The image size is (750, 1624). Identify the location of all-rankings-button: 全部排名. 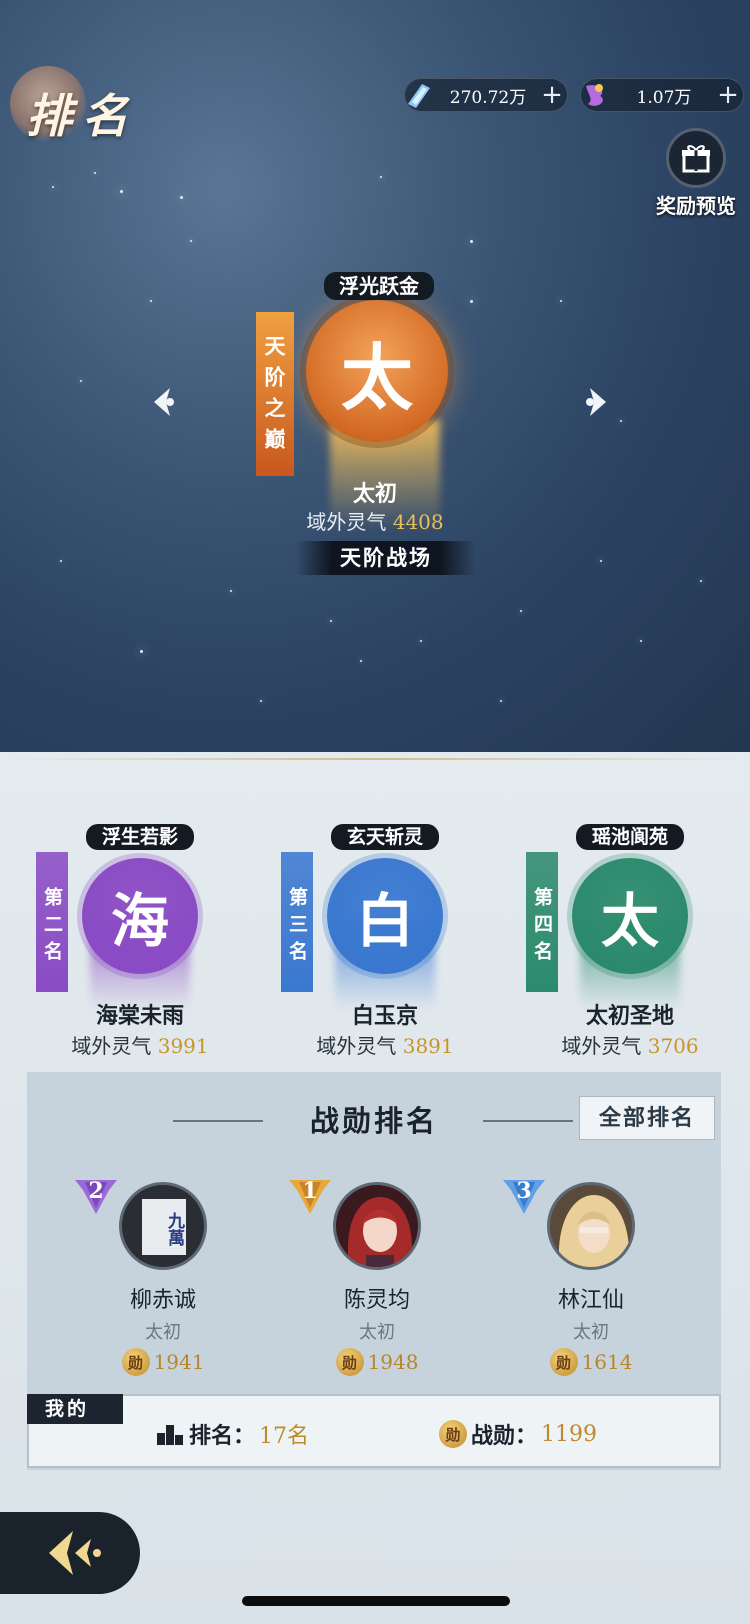
(647, 1118).